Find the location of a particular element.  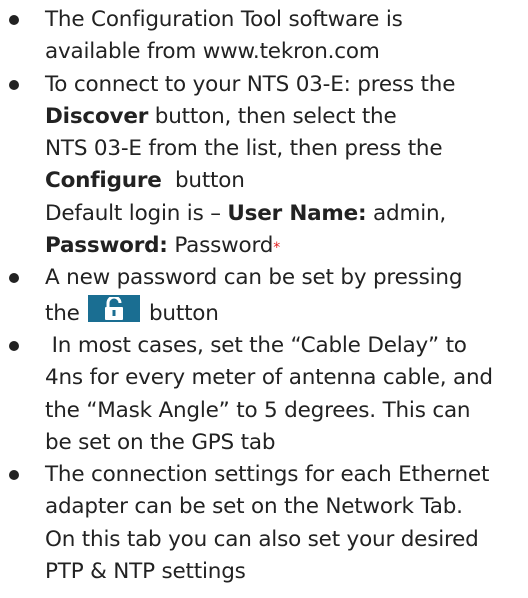

configure-label: Configure is located at coordinates (103, 181).